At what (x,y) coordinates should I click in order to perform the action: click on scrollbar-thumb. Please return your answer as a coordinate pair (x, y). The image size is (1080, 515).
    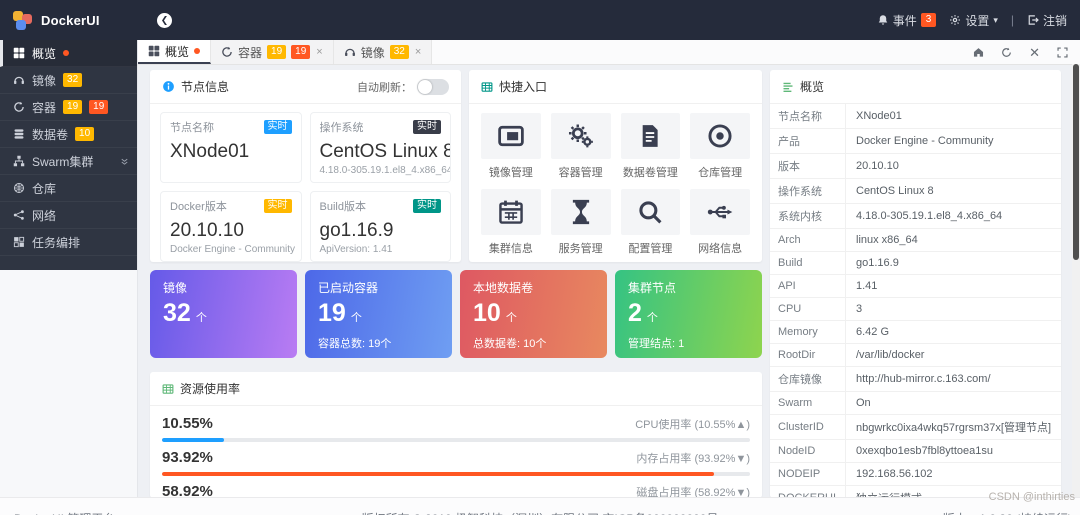
    Looking at the image, I should click on (1076, 162).